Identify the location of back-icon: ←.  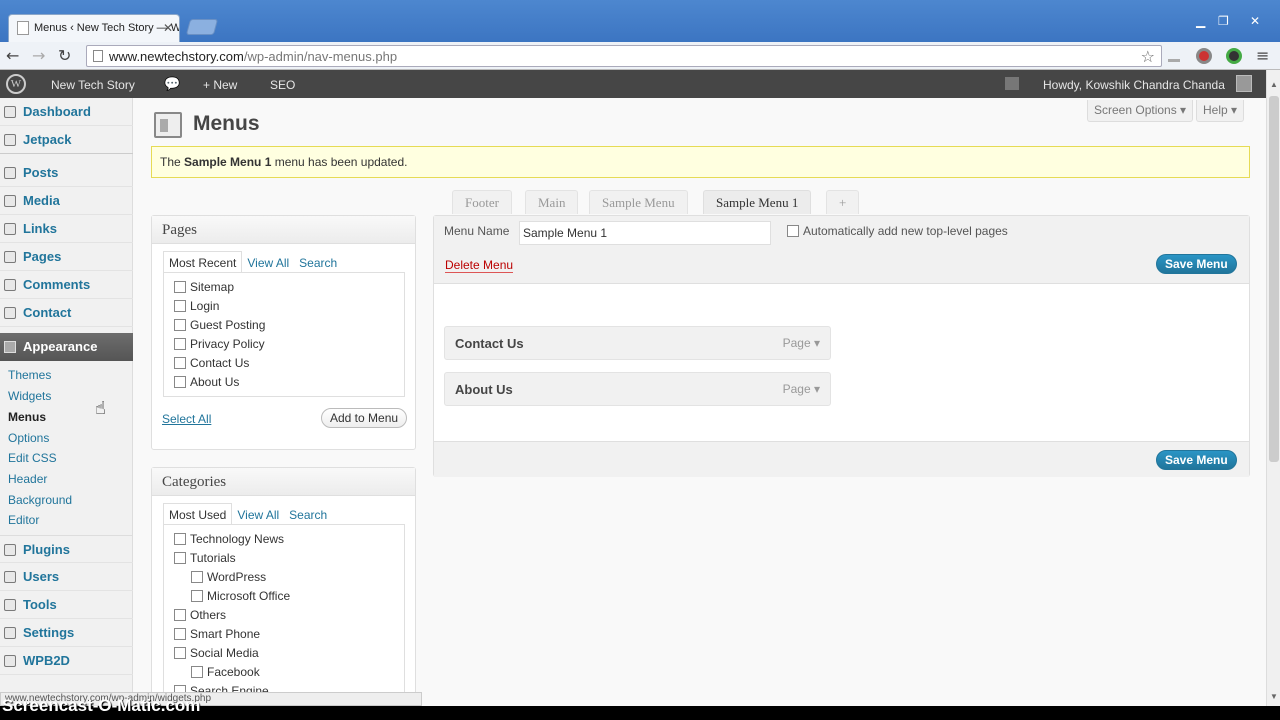
(12, 55).